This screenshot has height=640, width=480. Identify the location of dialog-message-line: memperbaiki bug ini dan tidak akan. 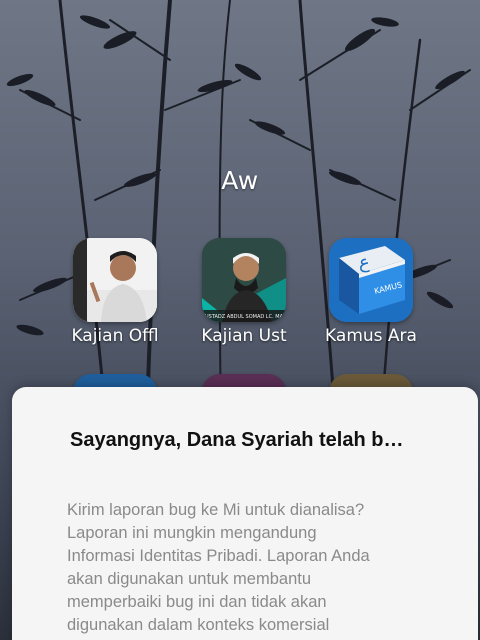
(197, 602).